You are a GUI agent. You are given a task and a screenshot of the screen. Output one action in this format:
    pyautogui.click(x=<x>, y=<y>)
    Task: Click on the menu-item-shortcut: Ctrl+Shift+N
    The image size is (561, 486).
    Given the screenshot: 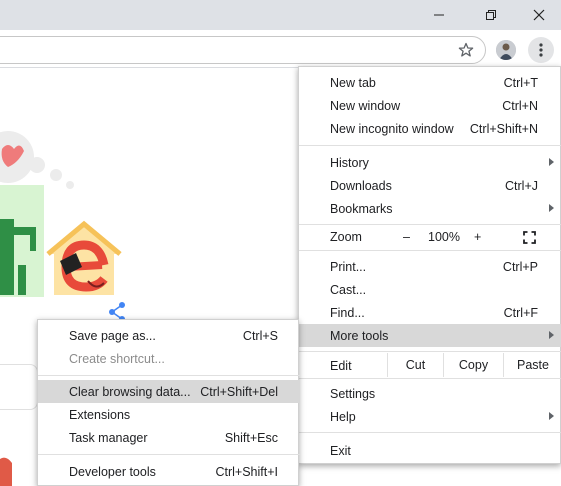 What is the action you would take?
    pyautogui.click(x=503, y=128)
    